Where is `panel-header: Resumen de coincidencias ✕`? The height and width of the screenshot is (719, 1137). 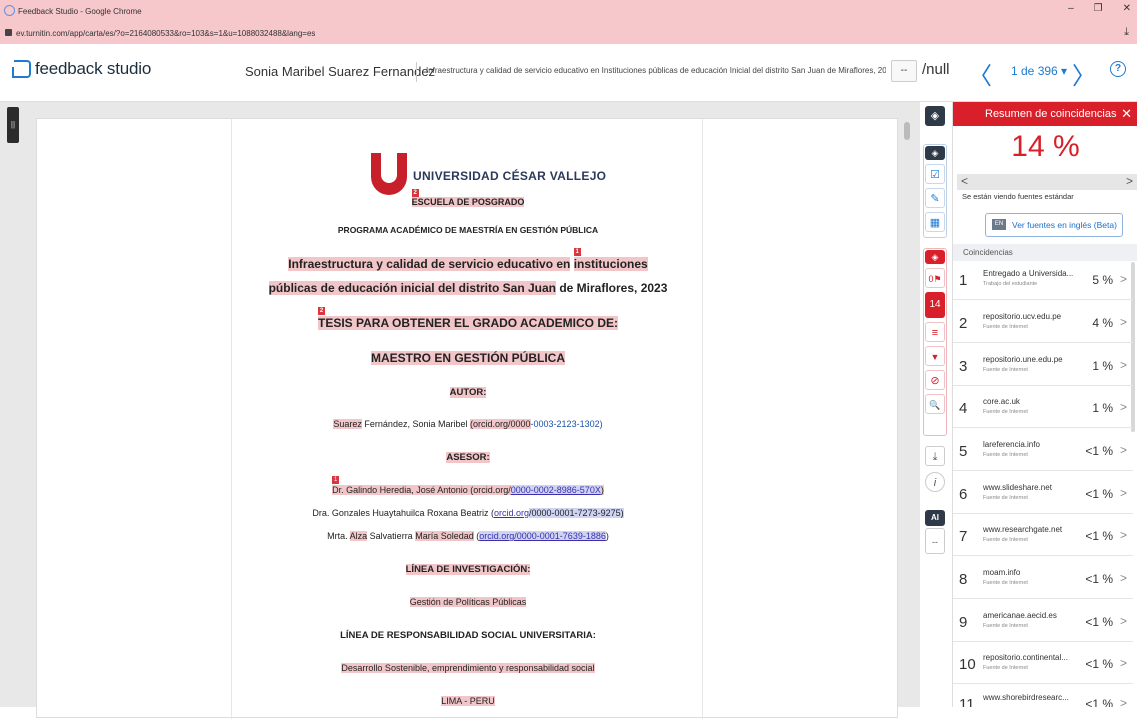 panel-header: Resumen de coincidencias ✕ is located at coordinates (1045, 114).